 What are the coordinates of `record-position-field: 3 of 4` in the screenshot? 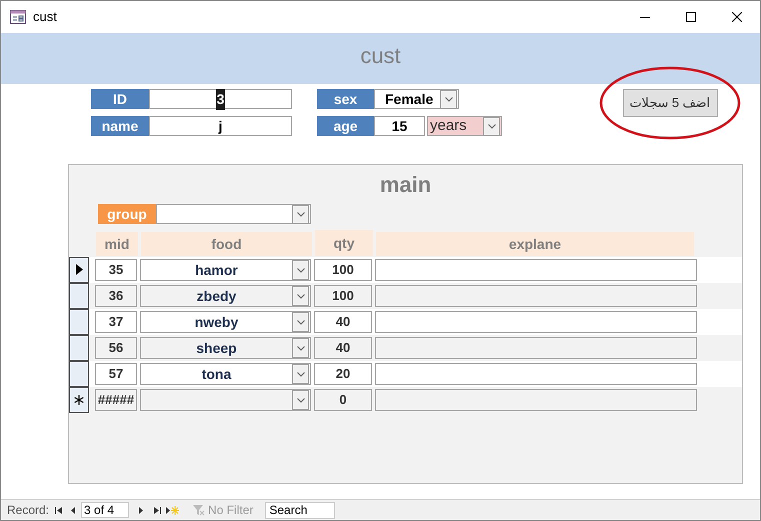 It's located at (105, 510).